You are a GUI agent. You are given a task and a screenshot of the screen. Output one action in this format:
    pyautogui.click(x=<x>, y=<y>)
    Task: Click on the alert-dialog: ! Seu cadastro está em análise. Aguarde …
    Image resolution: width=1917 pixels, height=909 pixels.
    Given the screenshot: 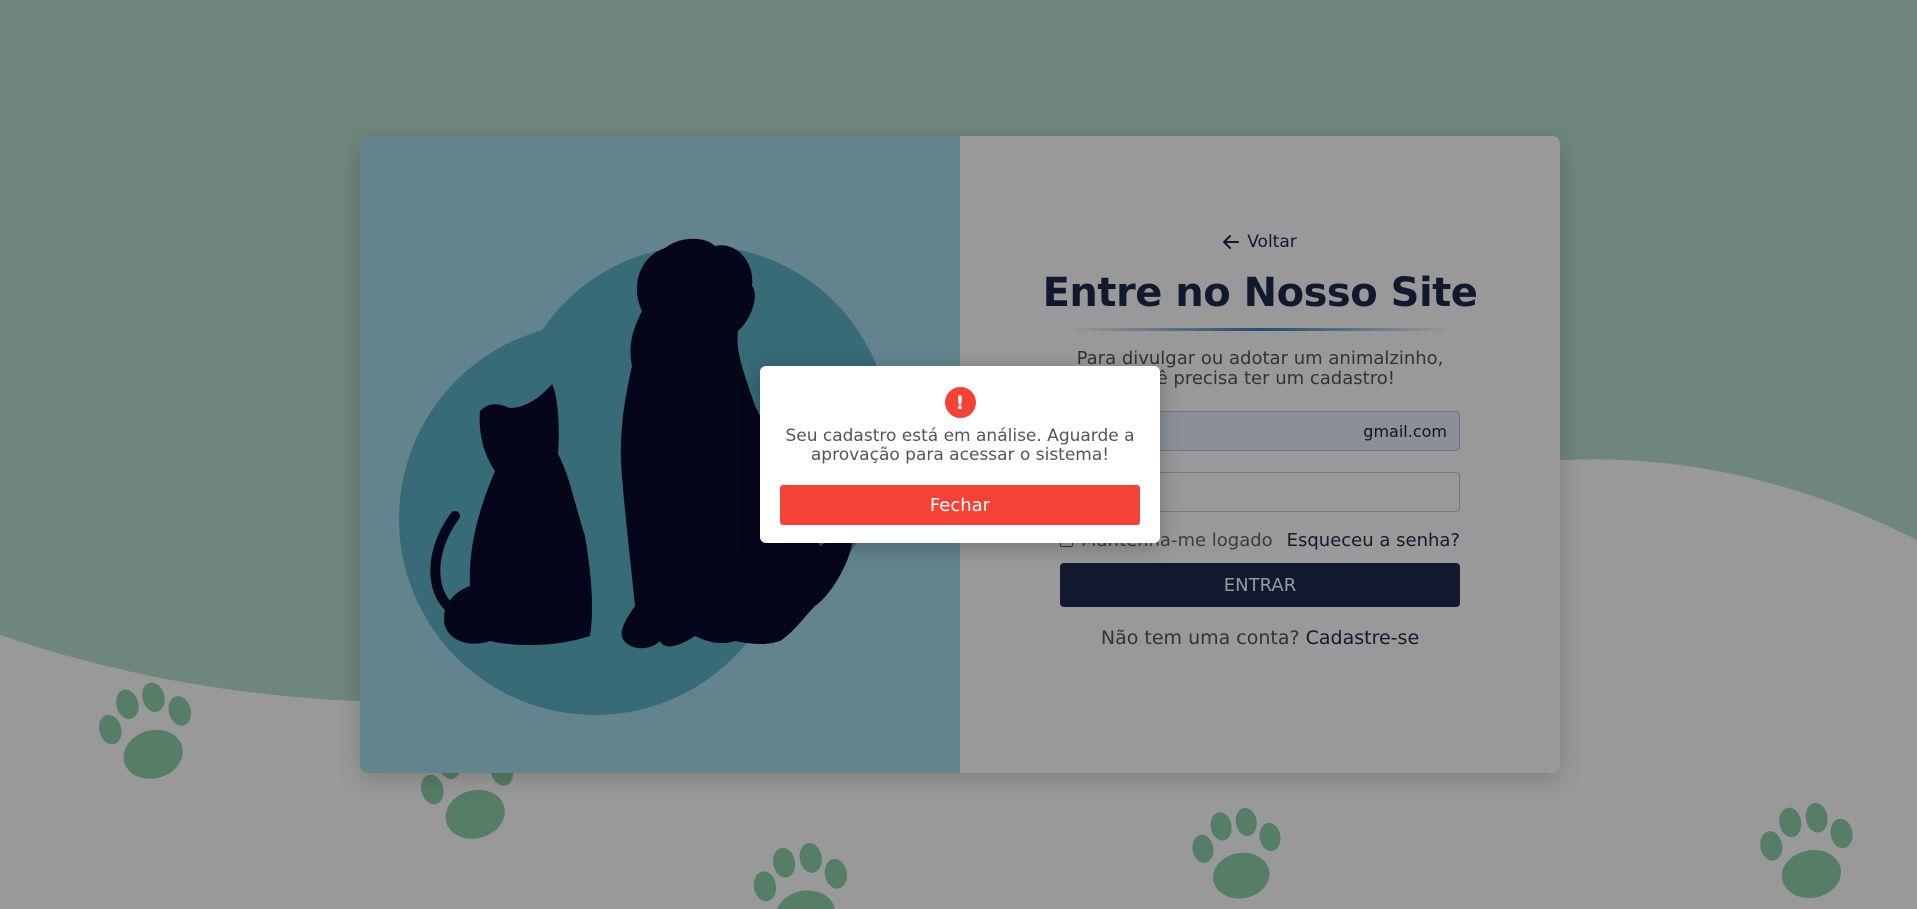 What is the action you would take?
    pyautogui.click(x=960, y=454)
    